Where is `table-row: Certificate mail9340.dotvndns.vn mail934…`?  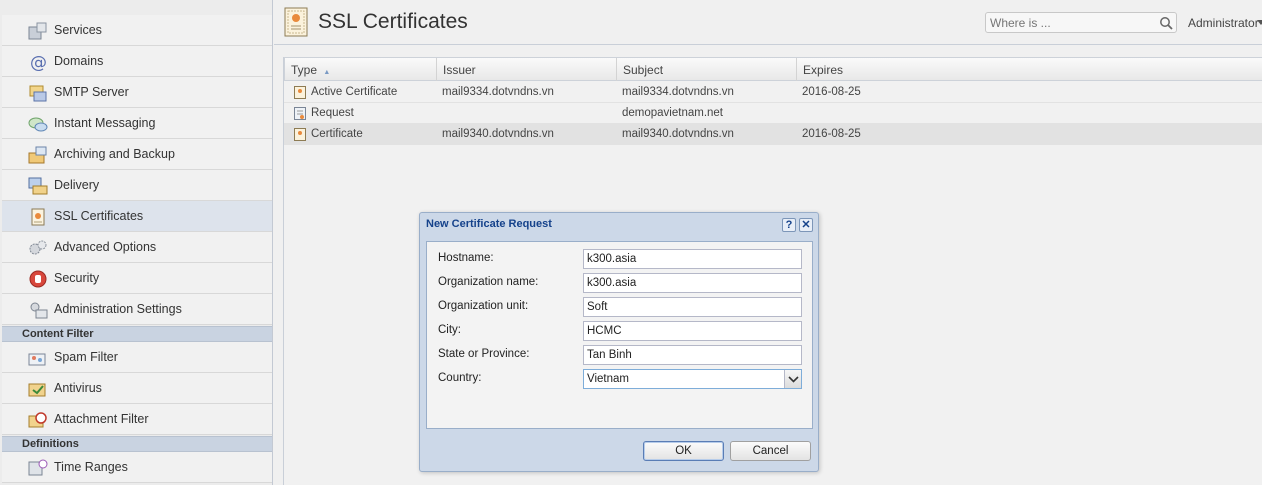
table-row: Certificate mail9340.dotvndns.vn mail934… is located at coordinates (773, 134).